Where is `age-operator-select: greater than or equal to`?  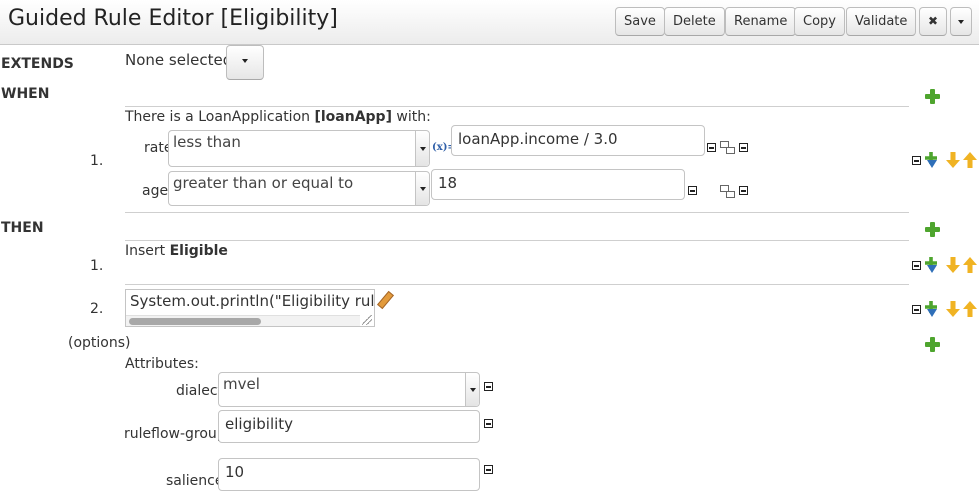 age-operator-select: greater than or equal to is located at coordinates (299, 188).